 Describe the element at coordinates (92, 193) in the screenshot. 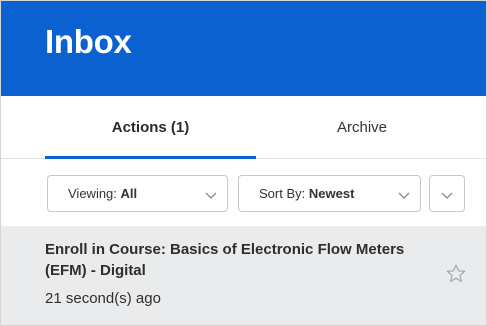

I see `viewing-label: Viewing:` at that location.